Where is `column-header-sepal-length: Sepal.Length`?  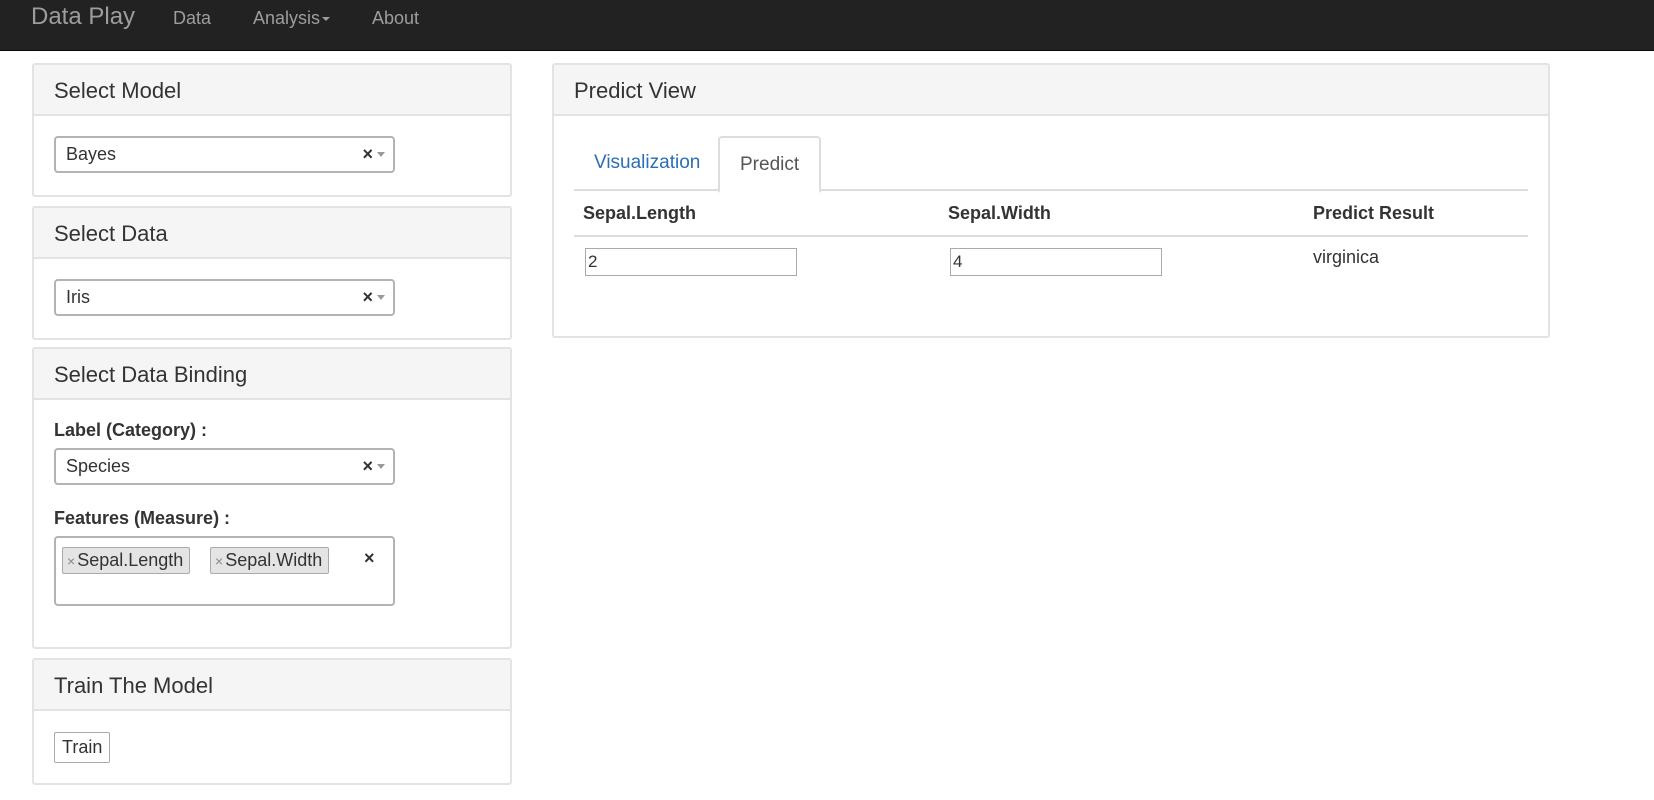 column-header-sepal-length: Sepal.Length is located at coordinates (640, 213).